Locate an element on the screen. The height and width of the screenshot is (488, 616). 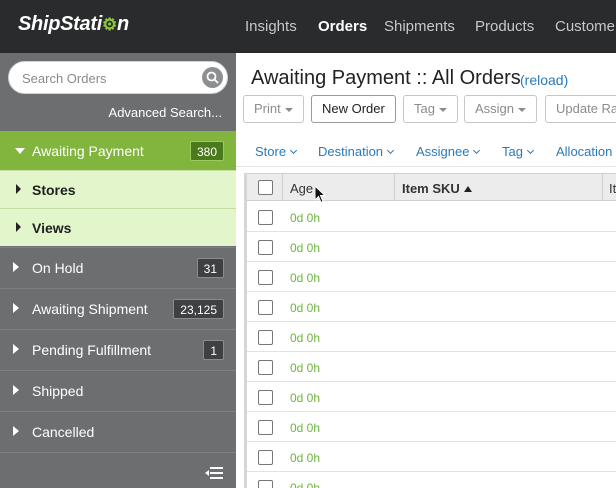
sidebar-item-label: Awaiting Shipment is located at coordinates (90, 309).